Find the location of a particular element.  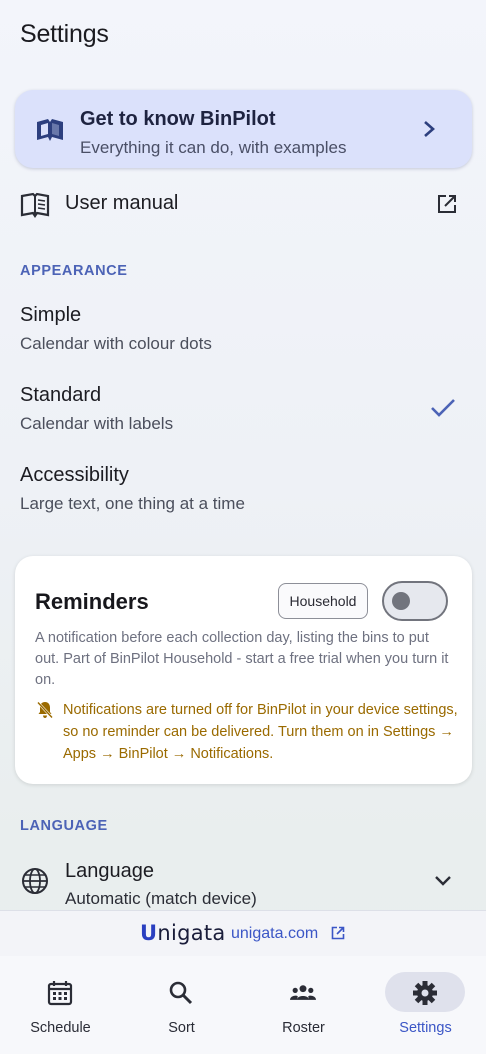

appearance-heading: APPEARANCE is located at coordinates (74, 271).